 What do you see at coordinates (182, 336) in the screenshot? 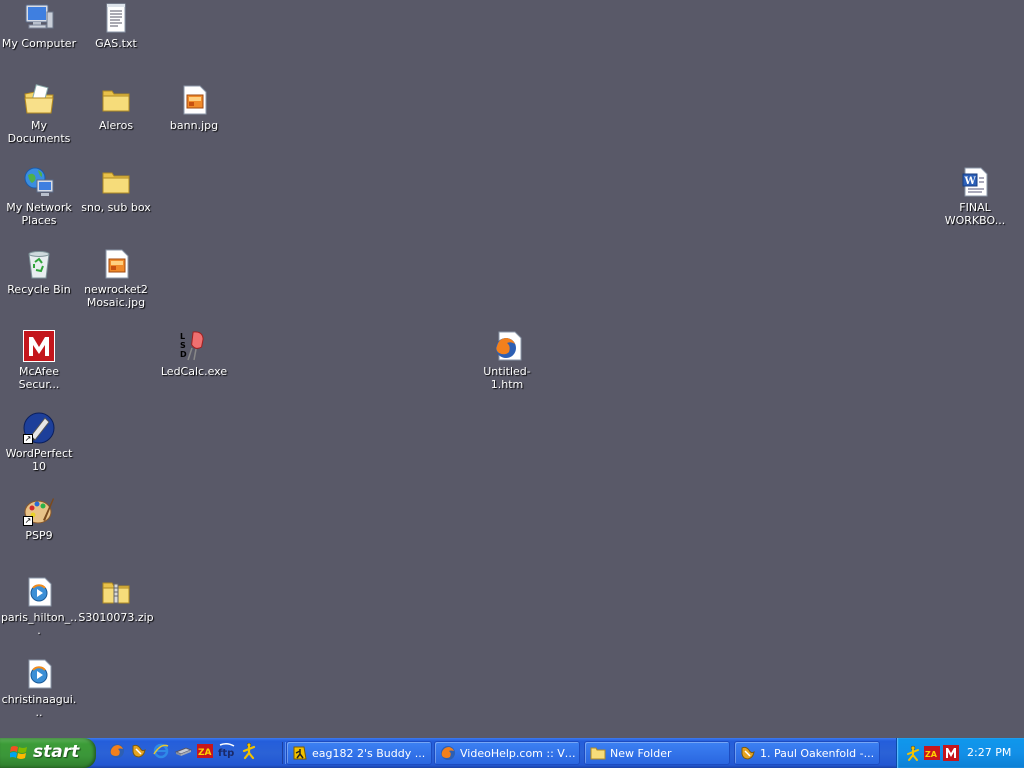
I see `svg-text: L` at bounding box center [182, 336].